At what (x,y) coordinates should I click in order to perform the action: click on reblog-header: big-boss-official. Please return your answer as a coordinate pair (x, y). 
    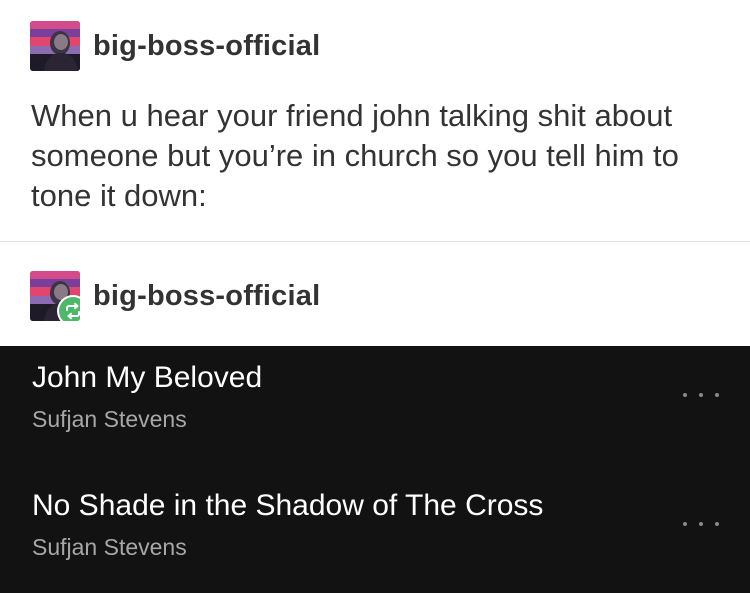
    Looking at the image, I should click on (175, 296).